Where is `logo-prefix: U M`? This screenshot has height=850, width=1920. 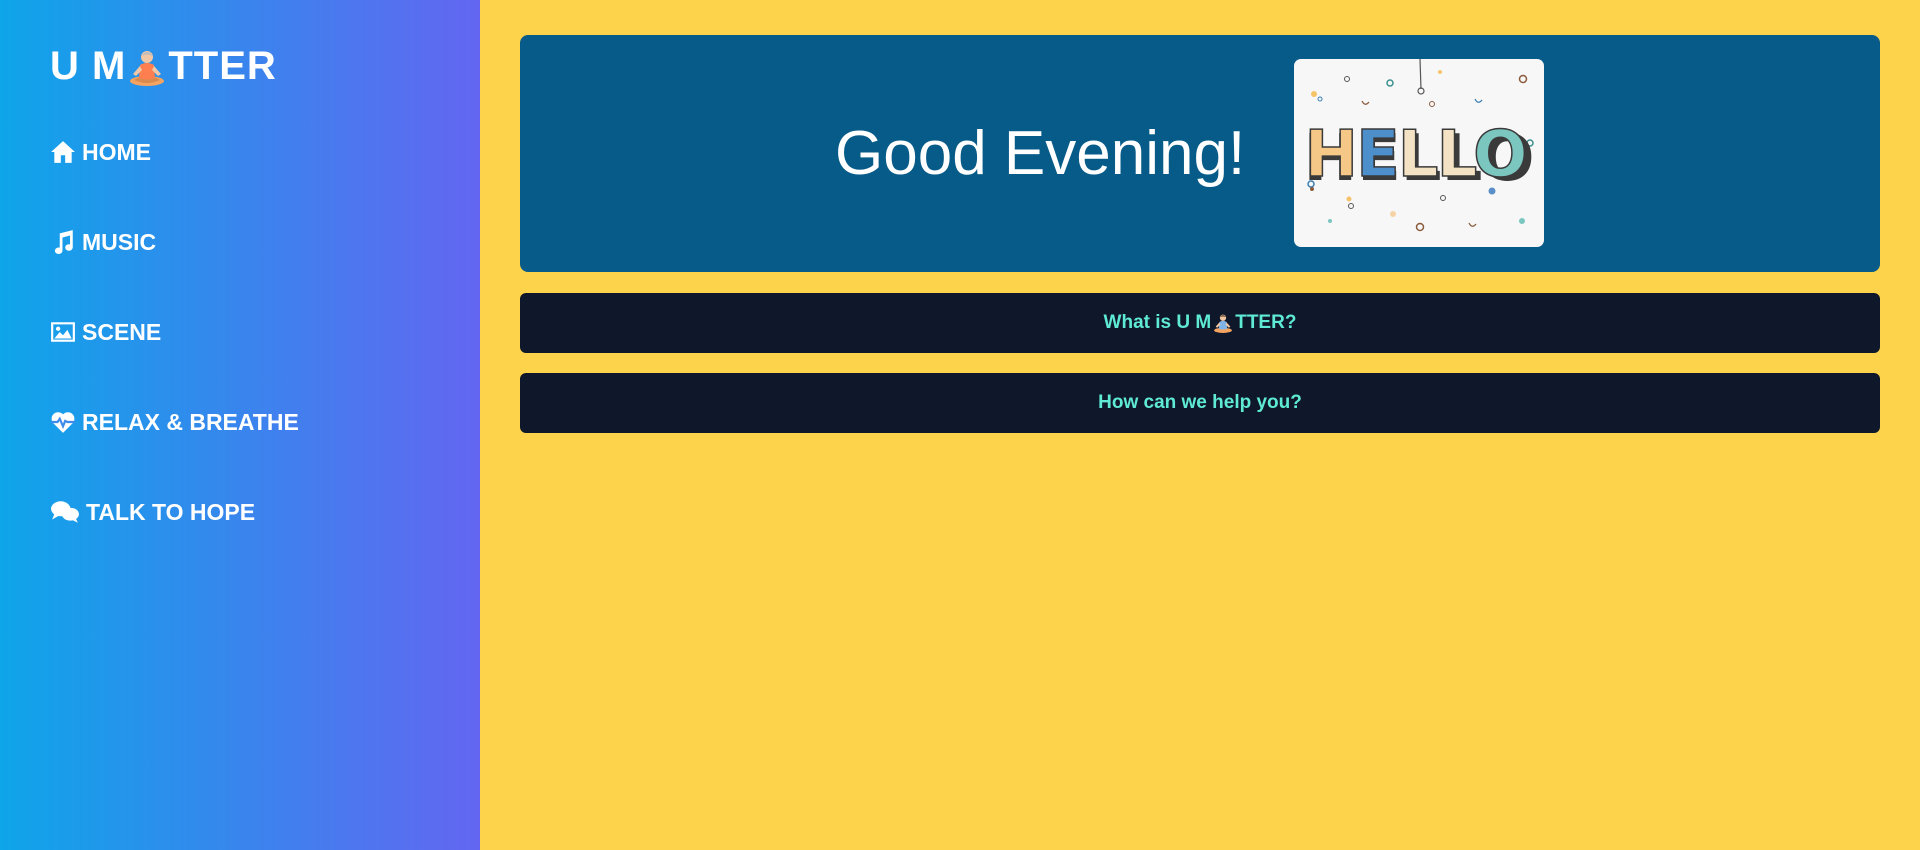
logo-prefix: U M is located at coordinates (88, 66).